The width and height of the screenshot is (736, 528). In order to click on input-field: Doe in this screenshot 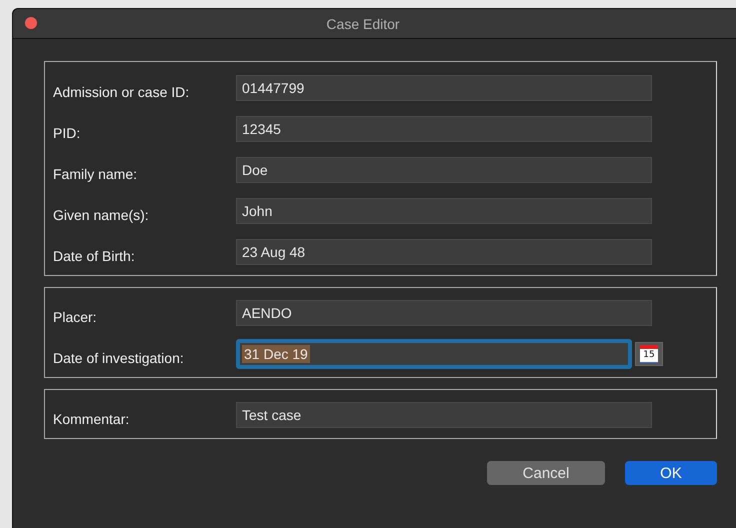, I will do `click(444, 170)`.